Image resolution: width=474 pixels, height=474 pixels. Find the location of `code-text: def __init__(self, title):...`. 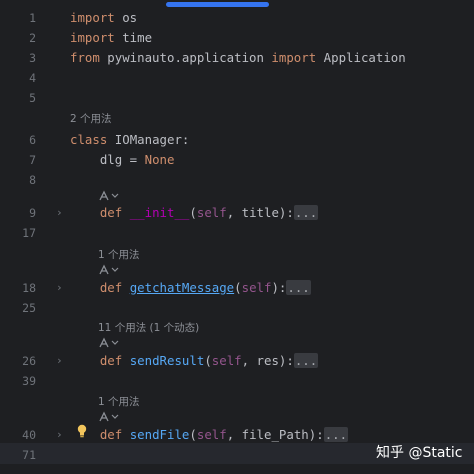

code-text: def __init__(self, title):... is located at coordinates (194, 213).